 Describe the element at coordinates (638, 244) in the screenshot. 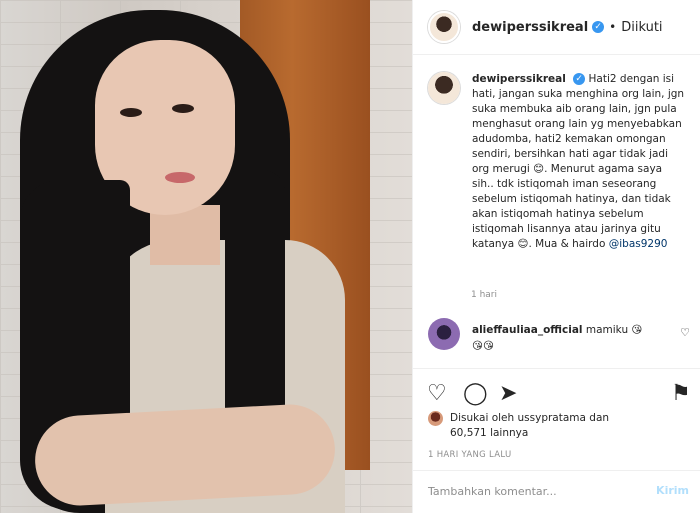

I see `caption-mention-link: @ibas9290` at that location.